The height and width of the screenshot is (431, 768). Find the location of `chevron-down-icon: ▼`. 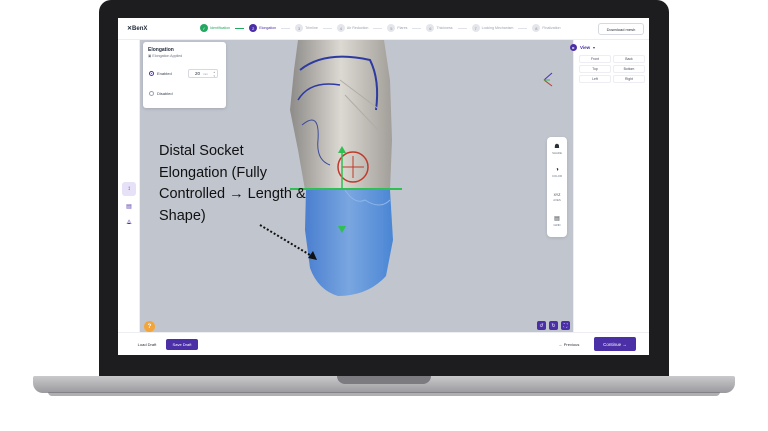

chevron-down-icon: ▼ is located at coordinates (594, 47).